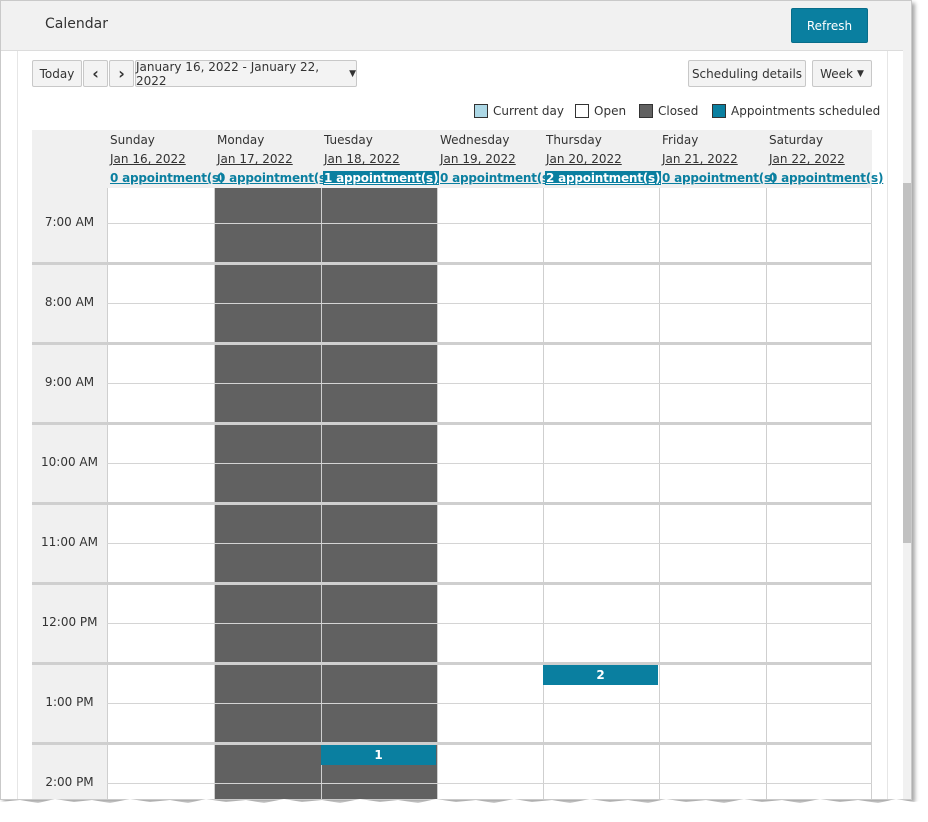 Image resolution: width=928 pixels, height=822 pixels. I want to click on refresh-button: Refresh, so click(829, 25).